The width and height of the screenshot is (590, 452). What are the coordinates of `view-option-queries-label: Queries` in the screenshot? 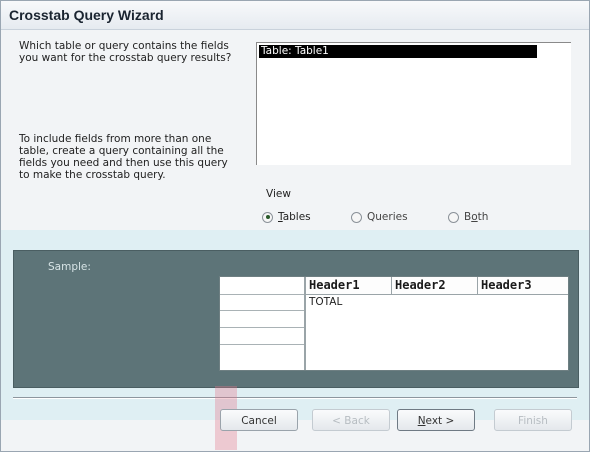 It's located at (387, 217).